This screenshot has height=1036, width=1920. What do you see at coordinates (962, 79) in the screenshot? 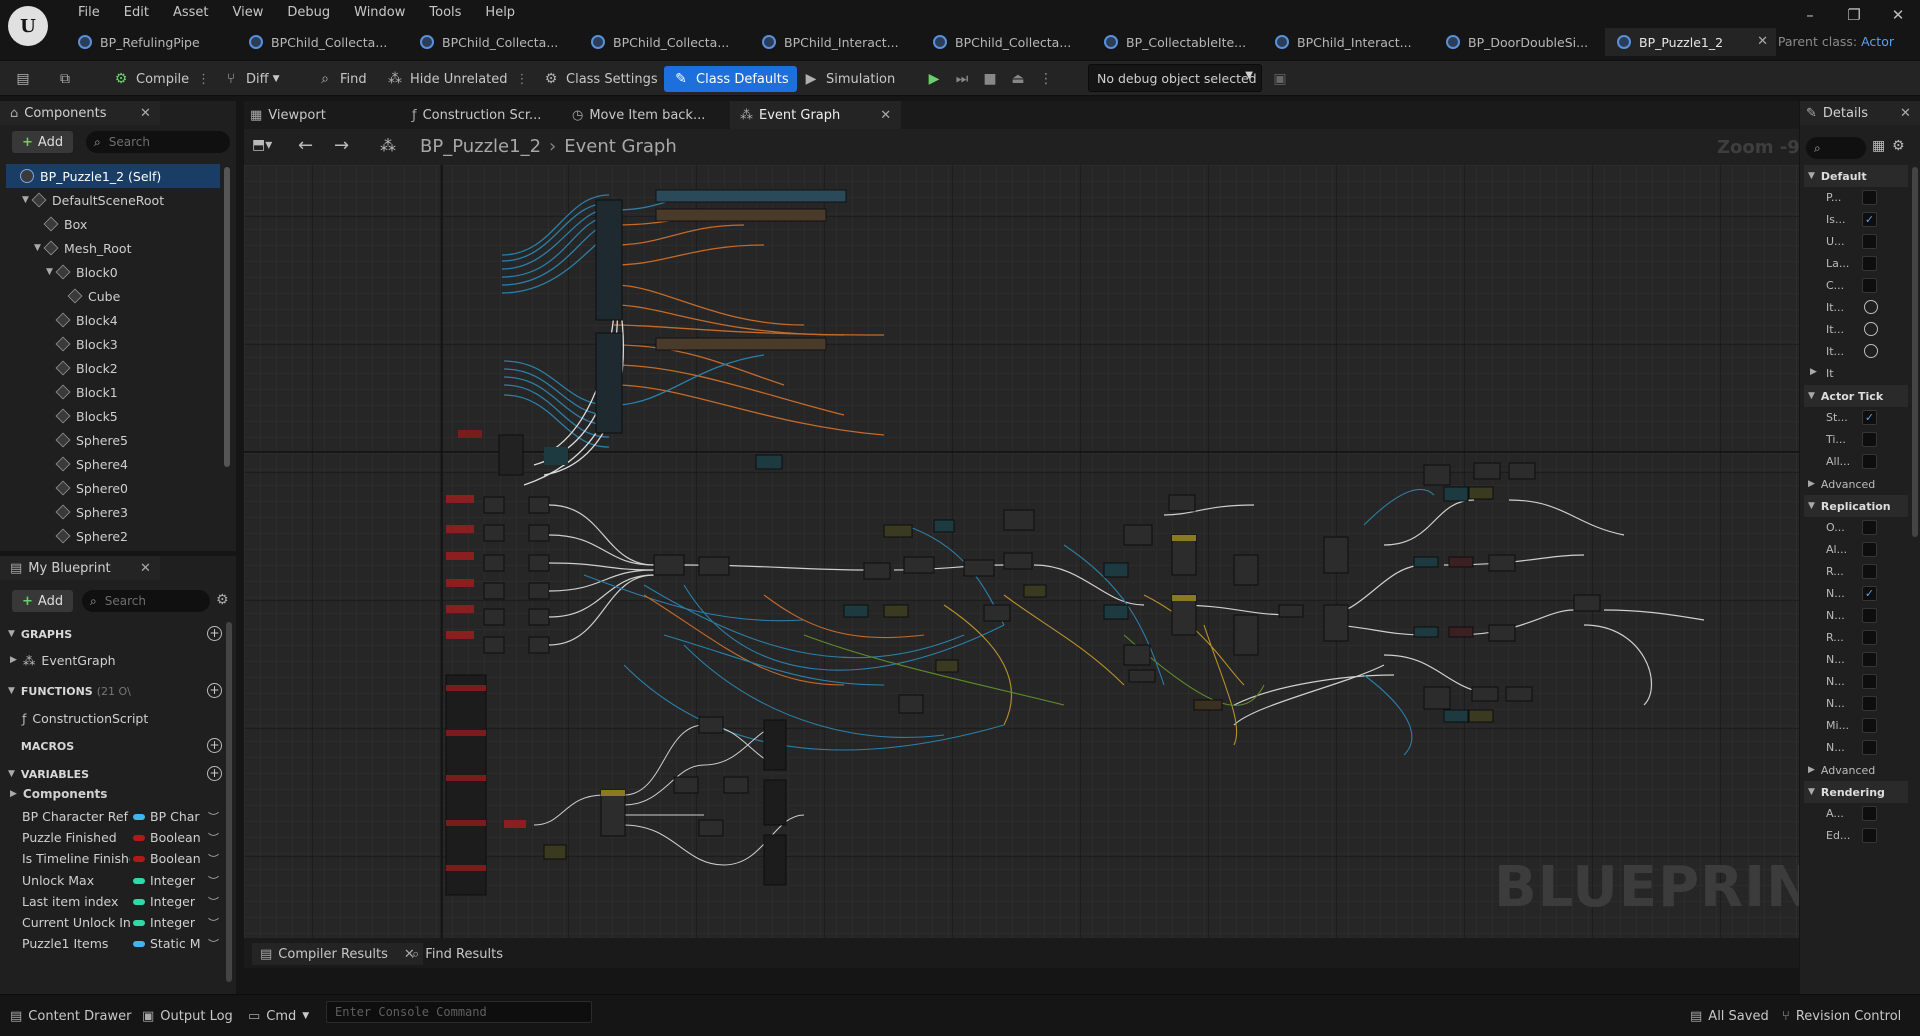
I see `step-button: ⏭` at bounding box center [962, 79].